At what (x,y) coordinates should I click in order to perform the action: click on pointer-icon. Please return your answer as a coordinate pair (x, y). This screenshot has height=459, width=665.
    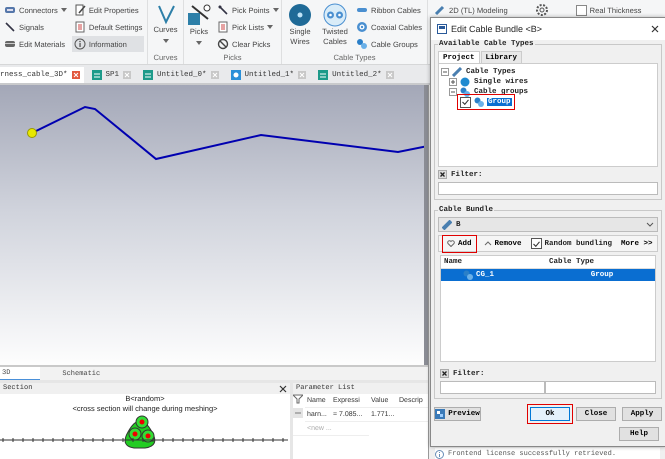
    Looking at the image, I should click on (223, 10).